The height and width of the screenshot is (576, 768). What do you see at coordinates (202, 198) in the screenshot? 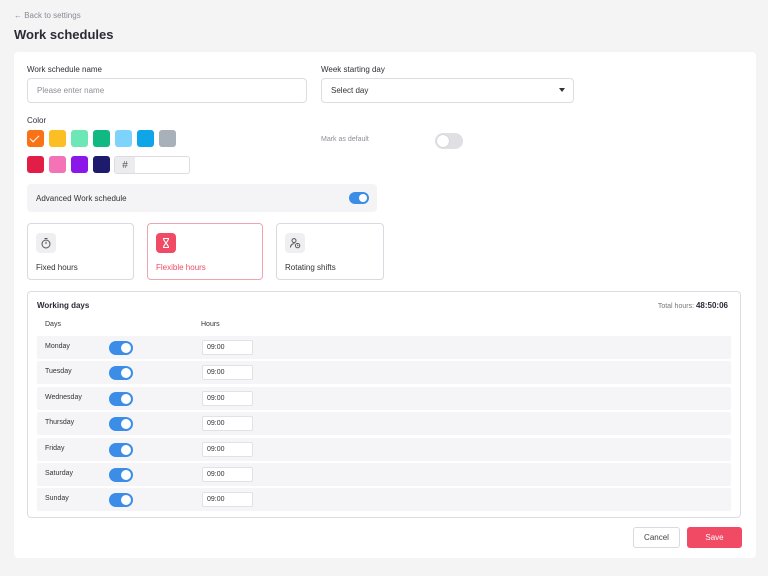
I see `advanced-schedule-row: Advanced Work schedule` at bounding box center [202, 198].